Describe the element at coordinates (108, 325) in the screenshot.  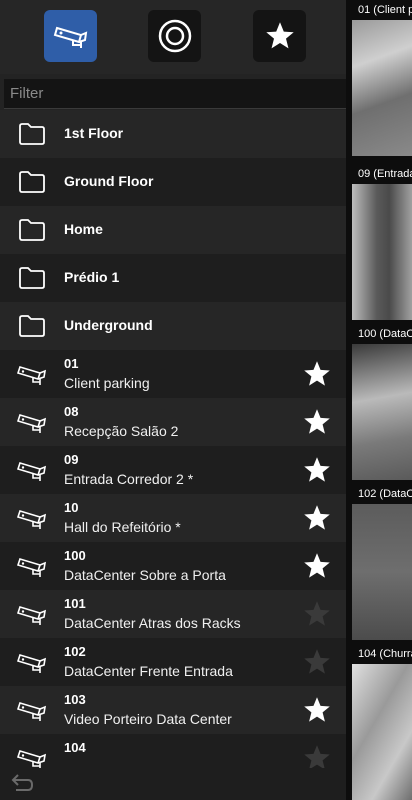
I see `folder-label: Underground` at that location.